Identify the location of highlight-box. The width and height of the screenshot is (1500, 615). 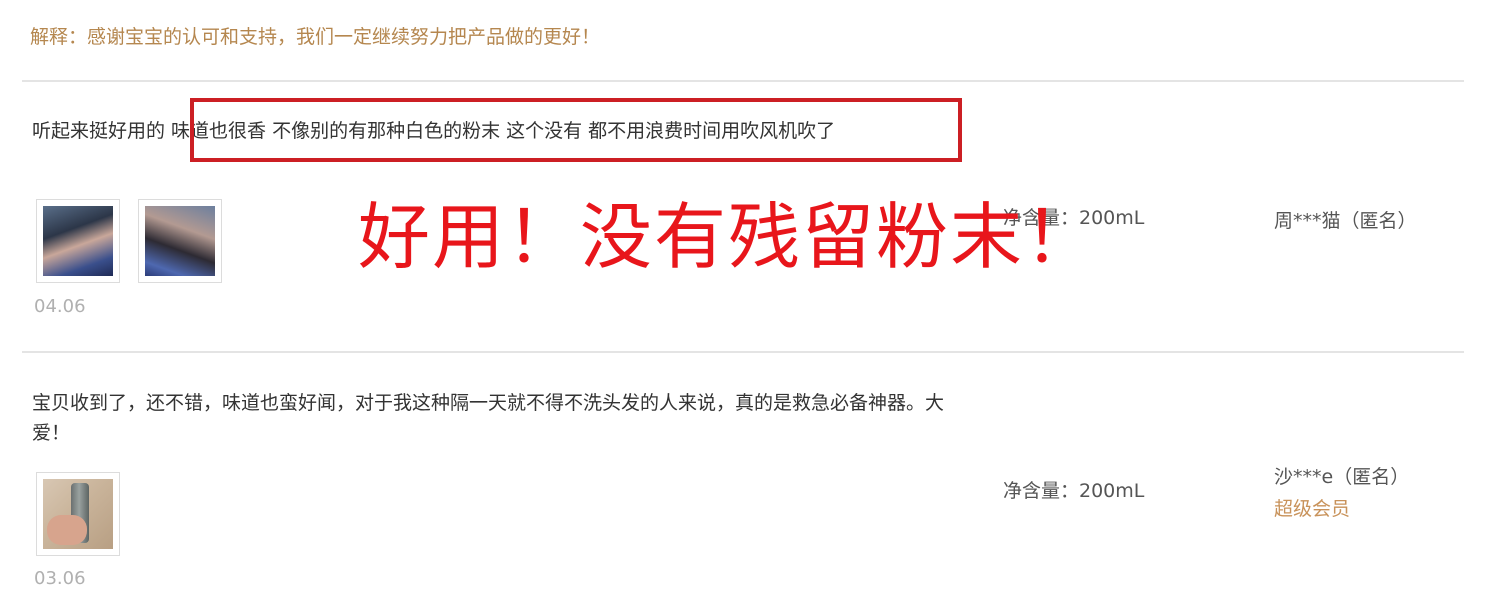
(576, 130).